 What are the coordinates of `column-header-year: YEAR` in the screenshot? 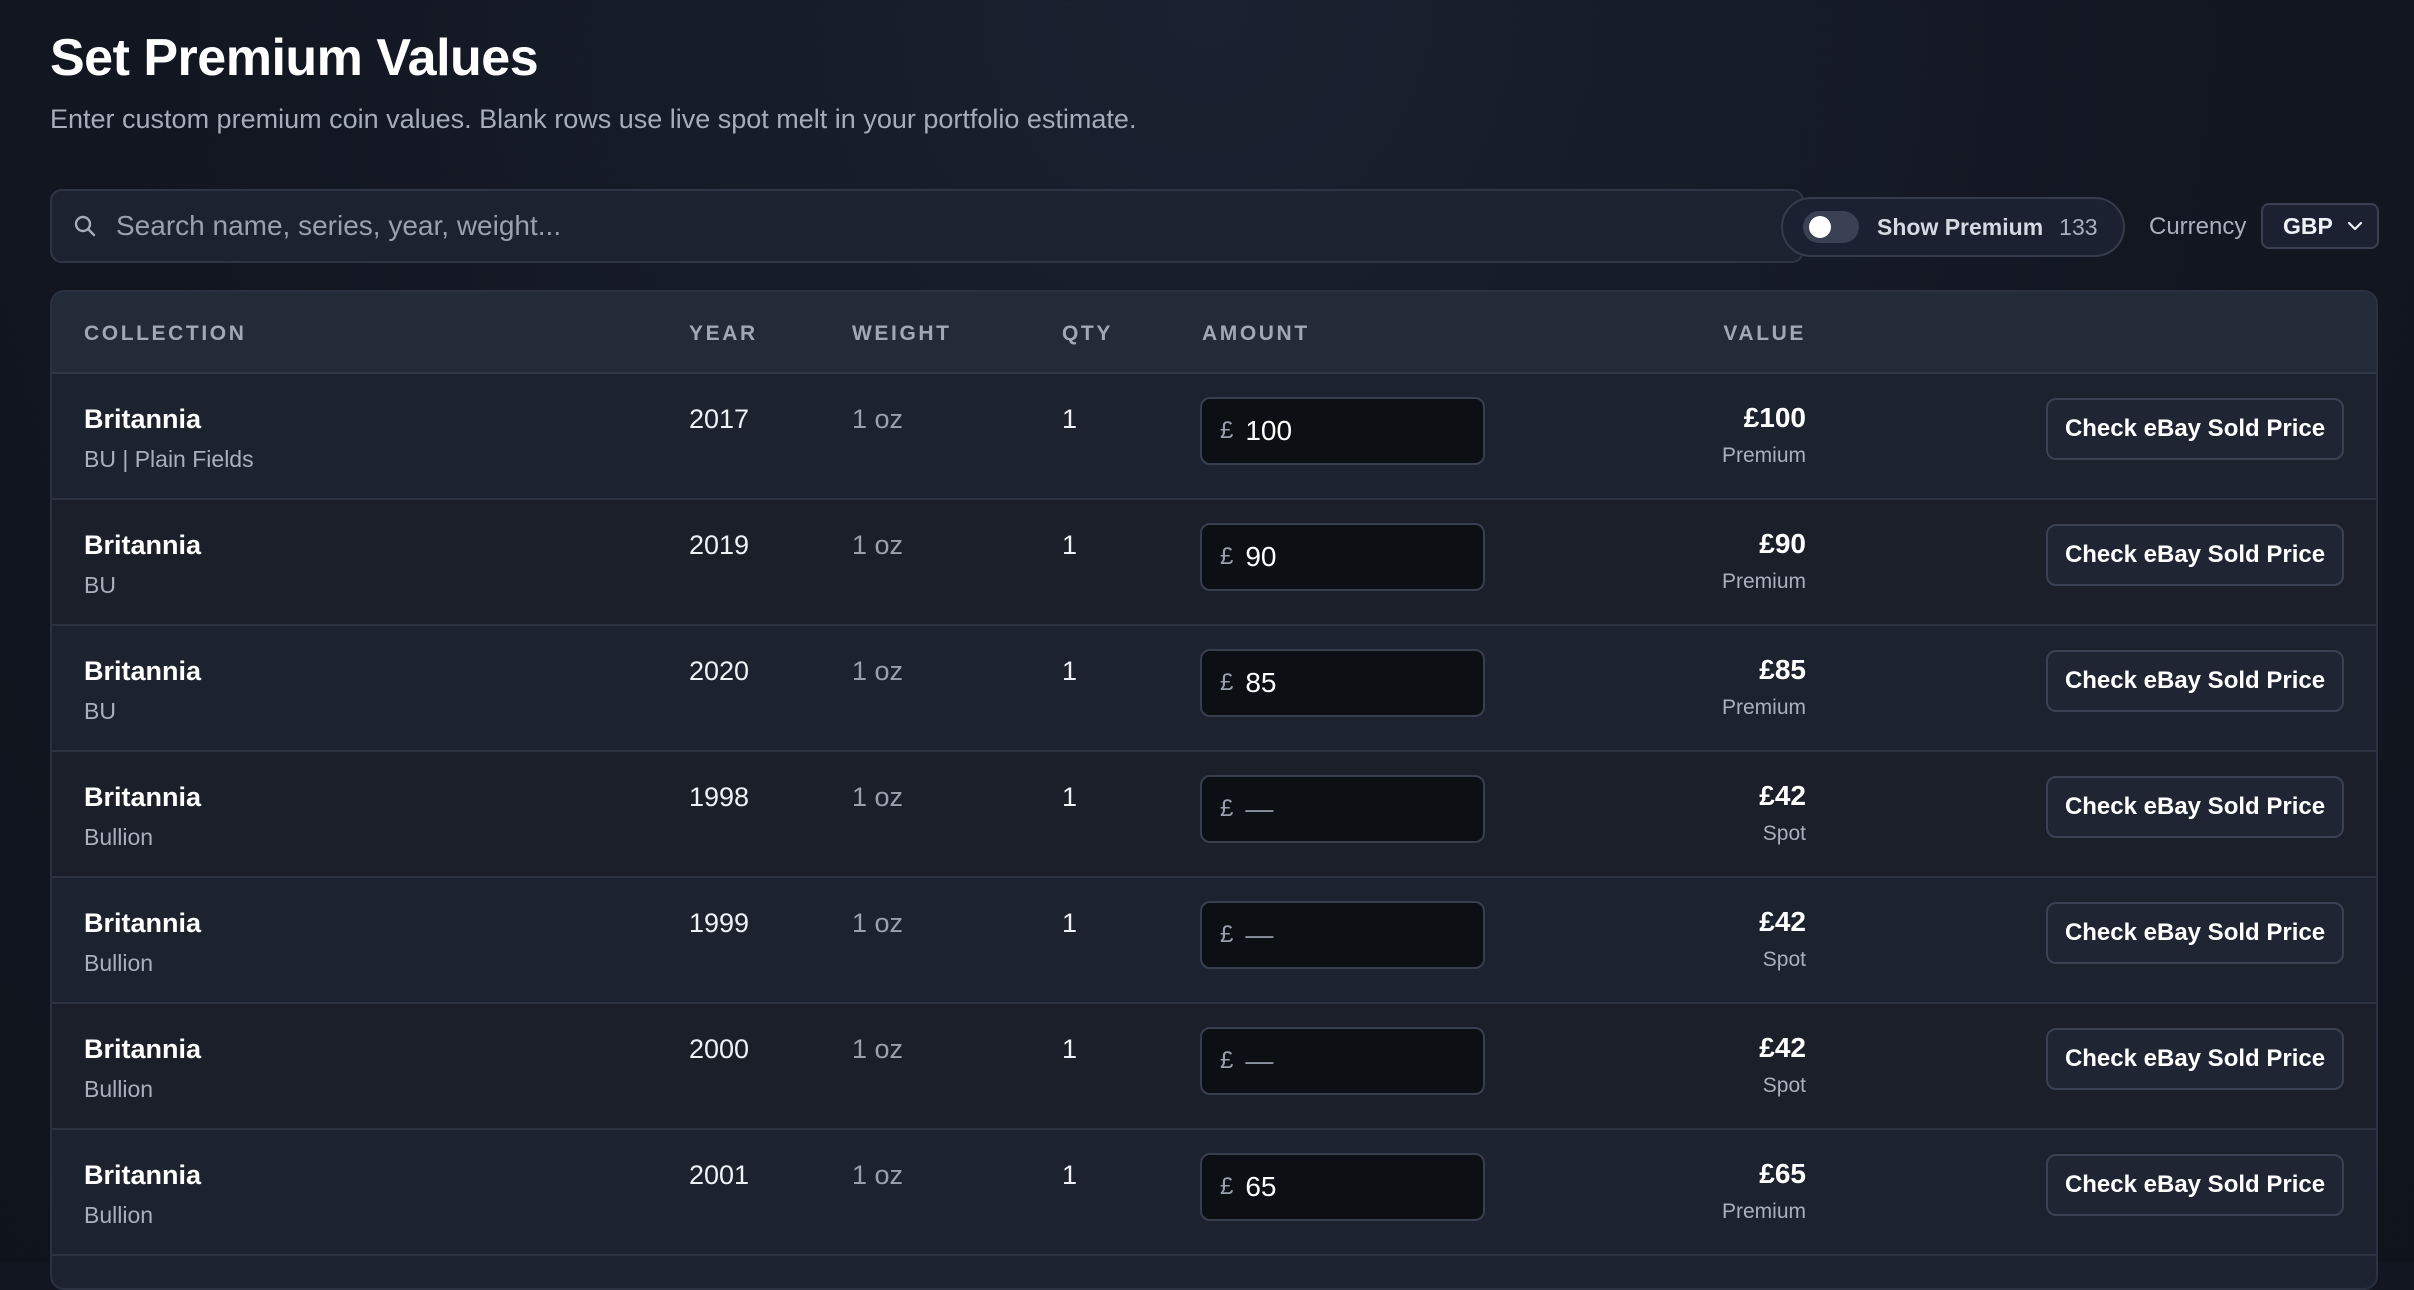 It's located at (723, 333).